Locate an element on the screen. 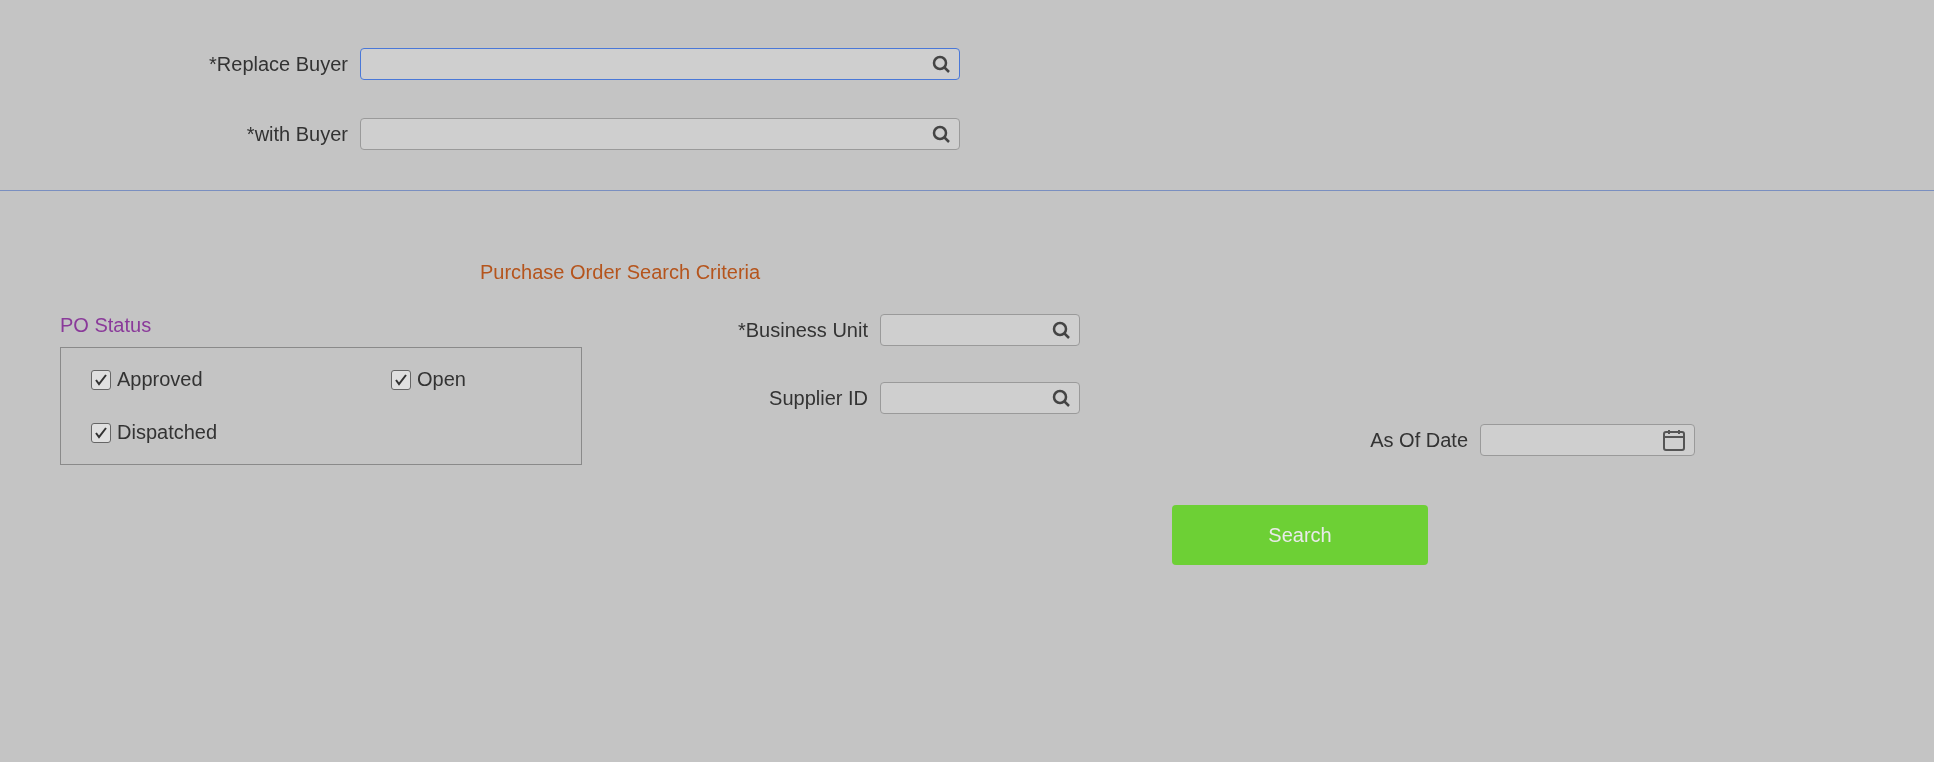 This screenshot has width=1934, height=762. with-buyer-field is located at coordinates (660, 134).